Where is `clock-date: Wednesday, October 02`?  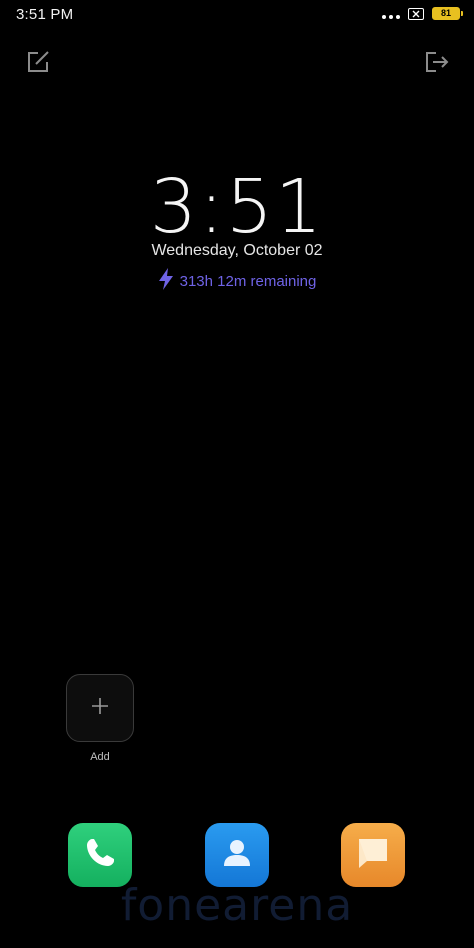
clock-date: Wednesday, October 02 is located at coordinates (237, 250).